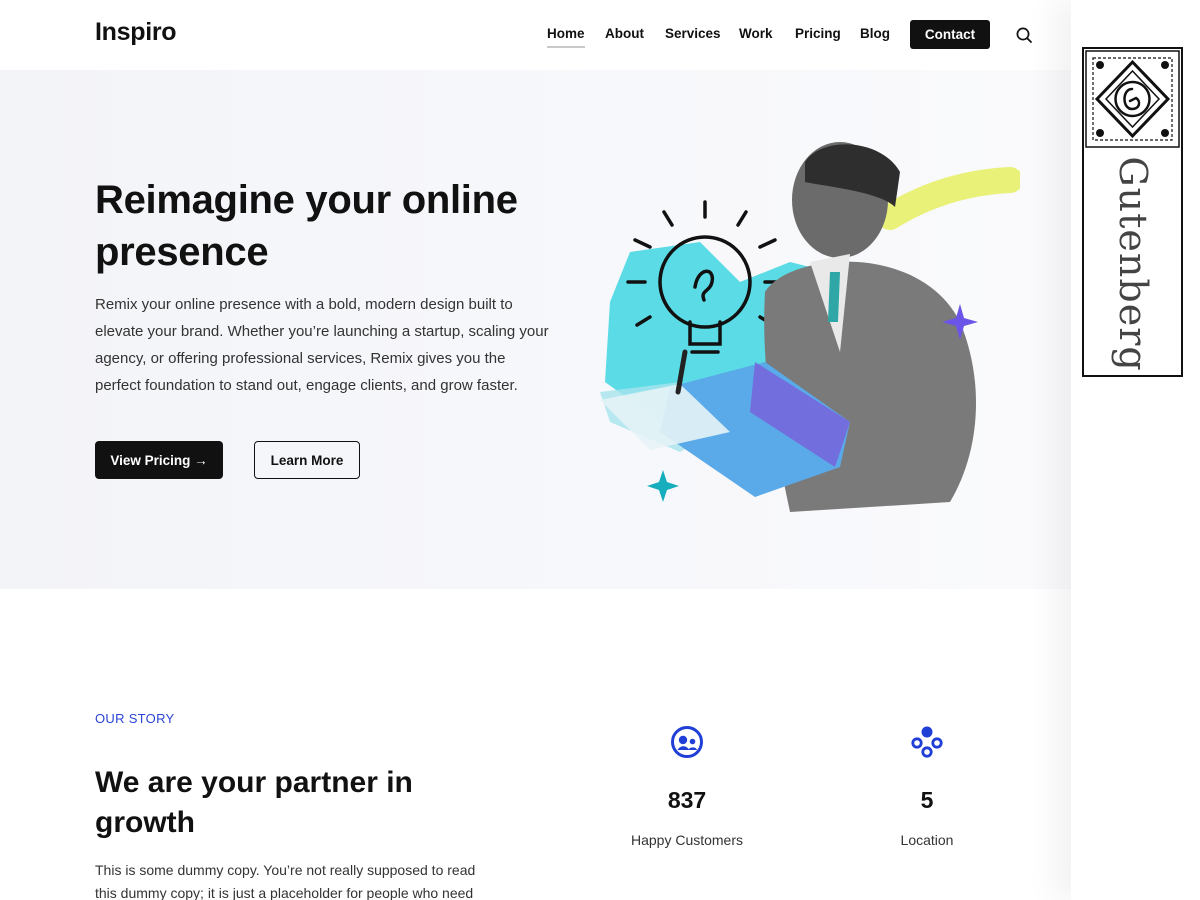  I want to click on nav-work: Work, so click(756, 33).